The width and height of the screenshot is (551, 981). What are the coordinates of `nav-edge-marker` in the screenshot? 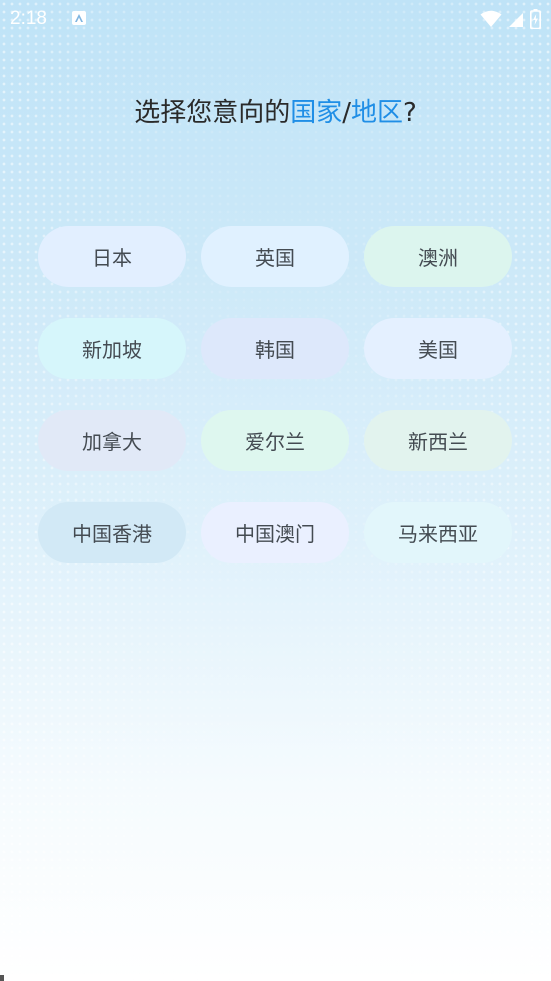 It's located at (2, 978).